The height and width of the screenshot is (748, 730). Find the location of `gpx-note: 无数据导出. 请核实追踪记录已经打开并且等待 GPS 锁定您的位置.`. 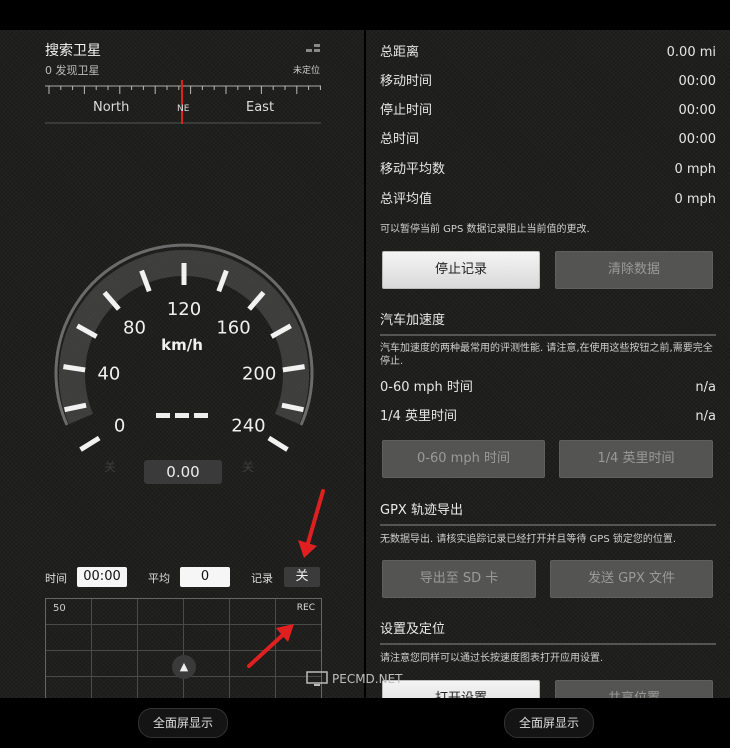

gpx-note: 无数据导出. 请核实追踪记录已经打开并且等待 GPS 锁定您的位置. is located at coordinates (528, 539).